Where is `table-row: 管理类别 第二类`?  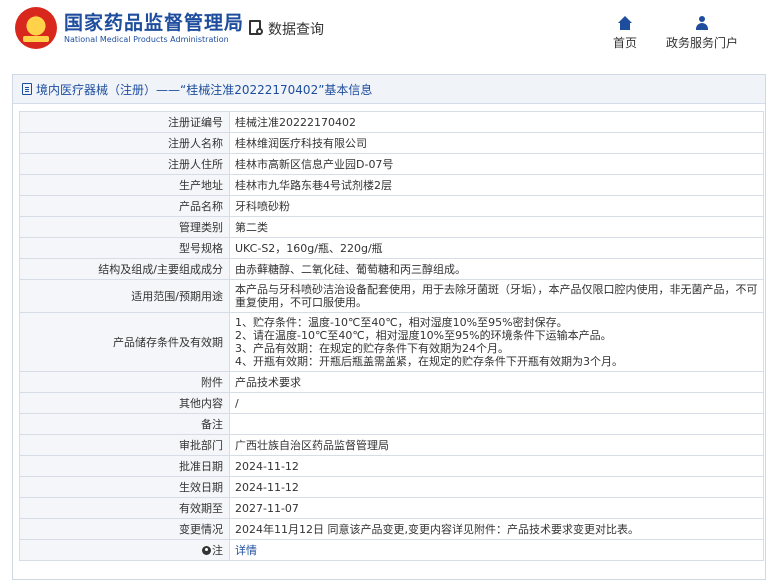 table-row: 管理类别 第二类 is located at coordinates (391, 227).